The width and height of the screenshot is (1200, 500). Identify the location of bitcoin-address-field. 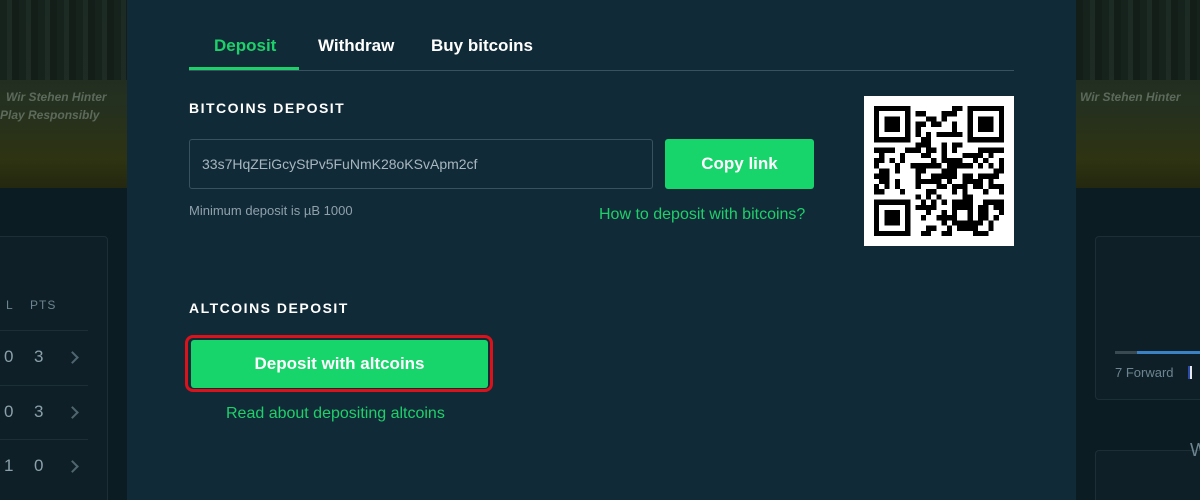
(421, 164).